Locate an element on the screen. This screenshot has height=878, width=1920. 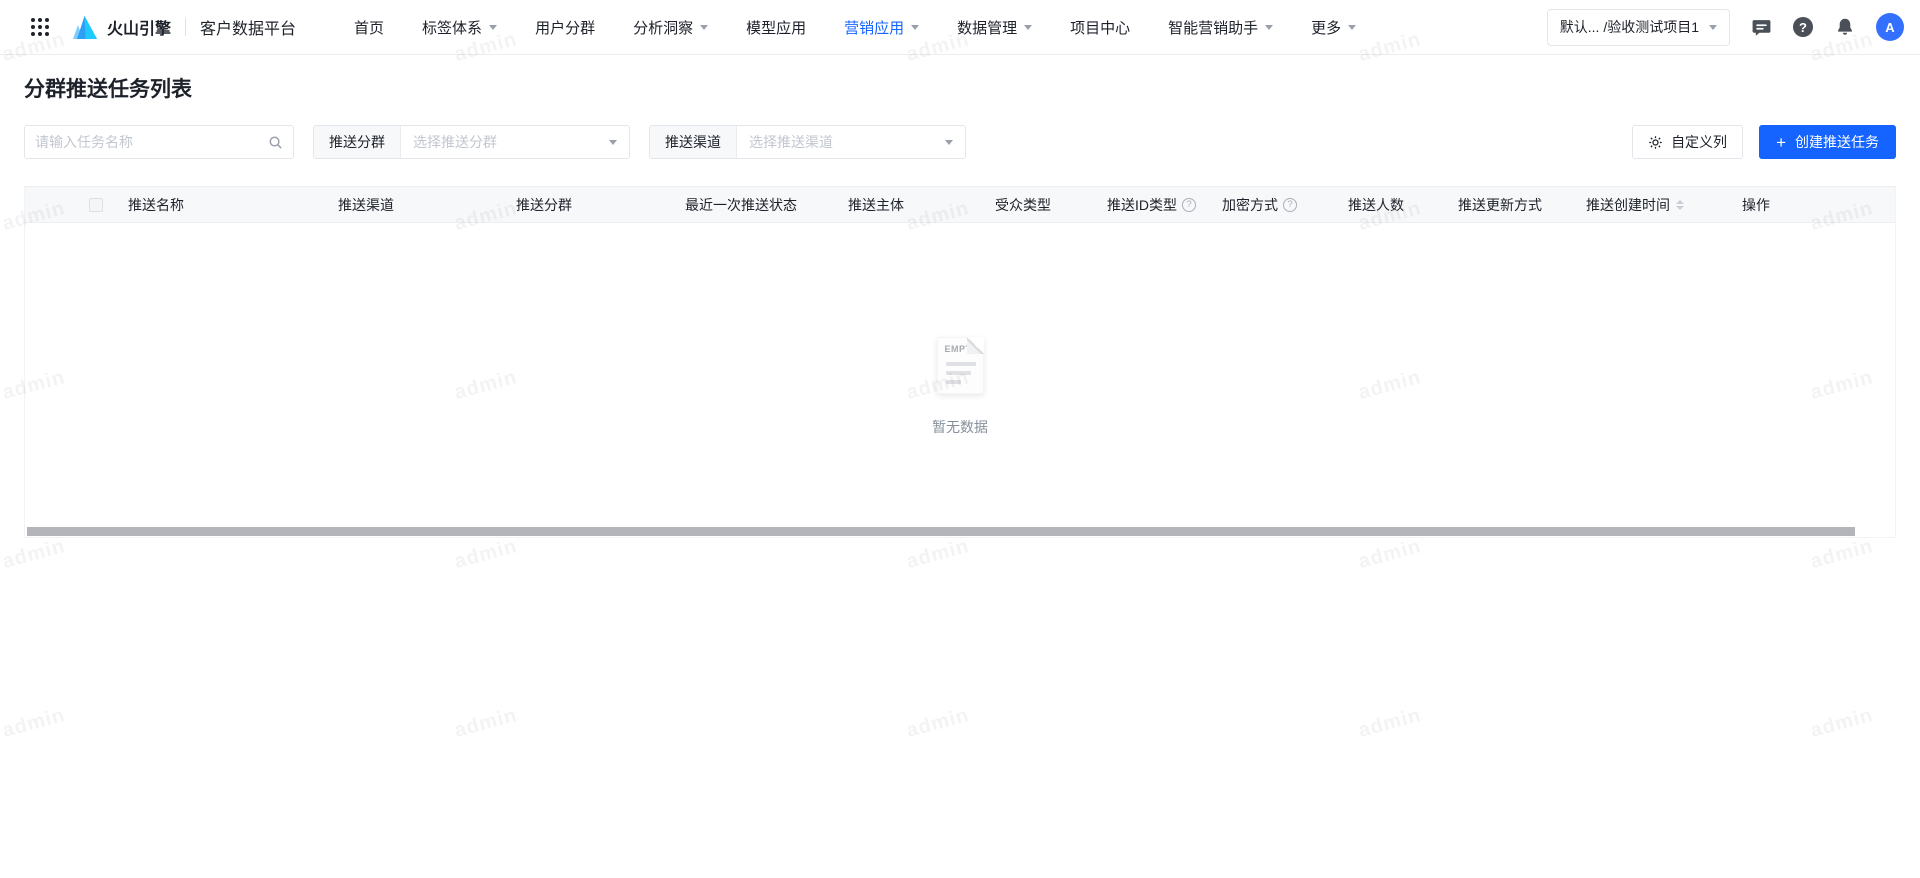
task-search-input is located at coordinates (151, 142).